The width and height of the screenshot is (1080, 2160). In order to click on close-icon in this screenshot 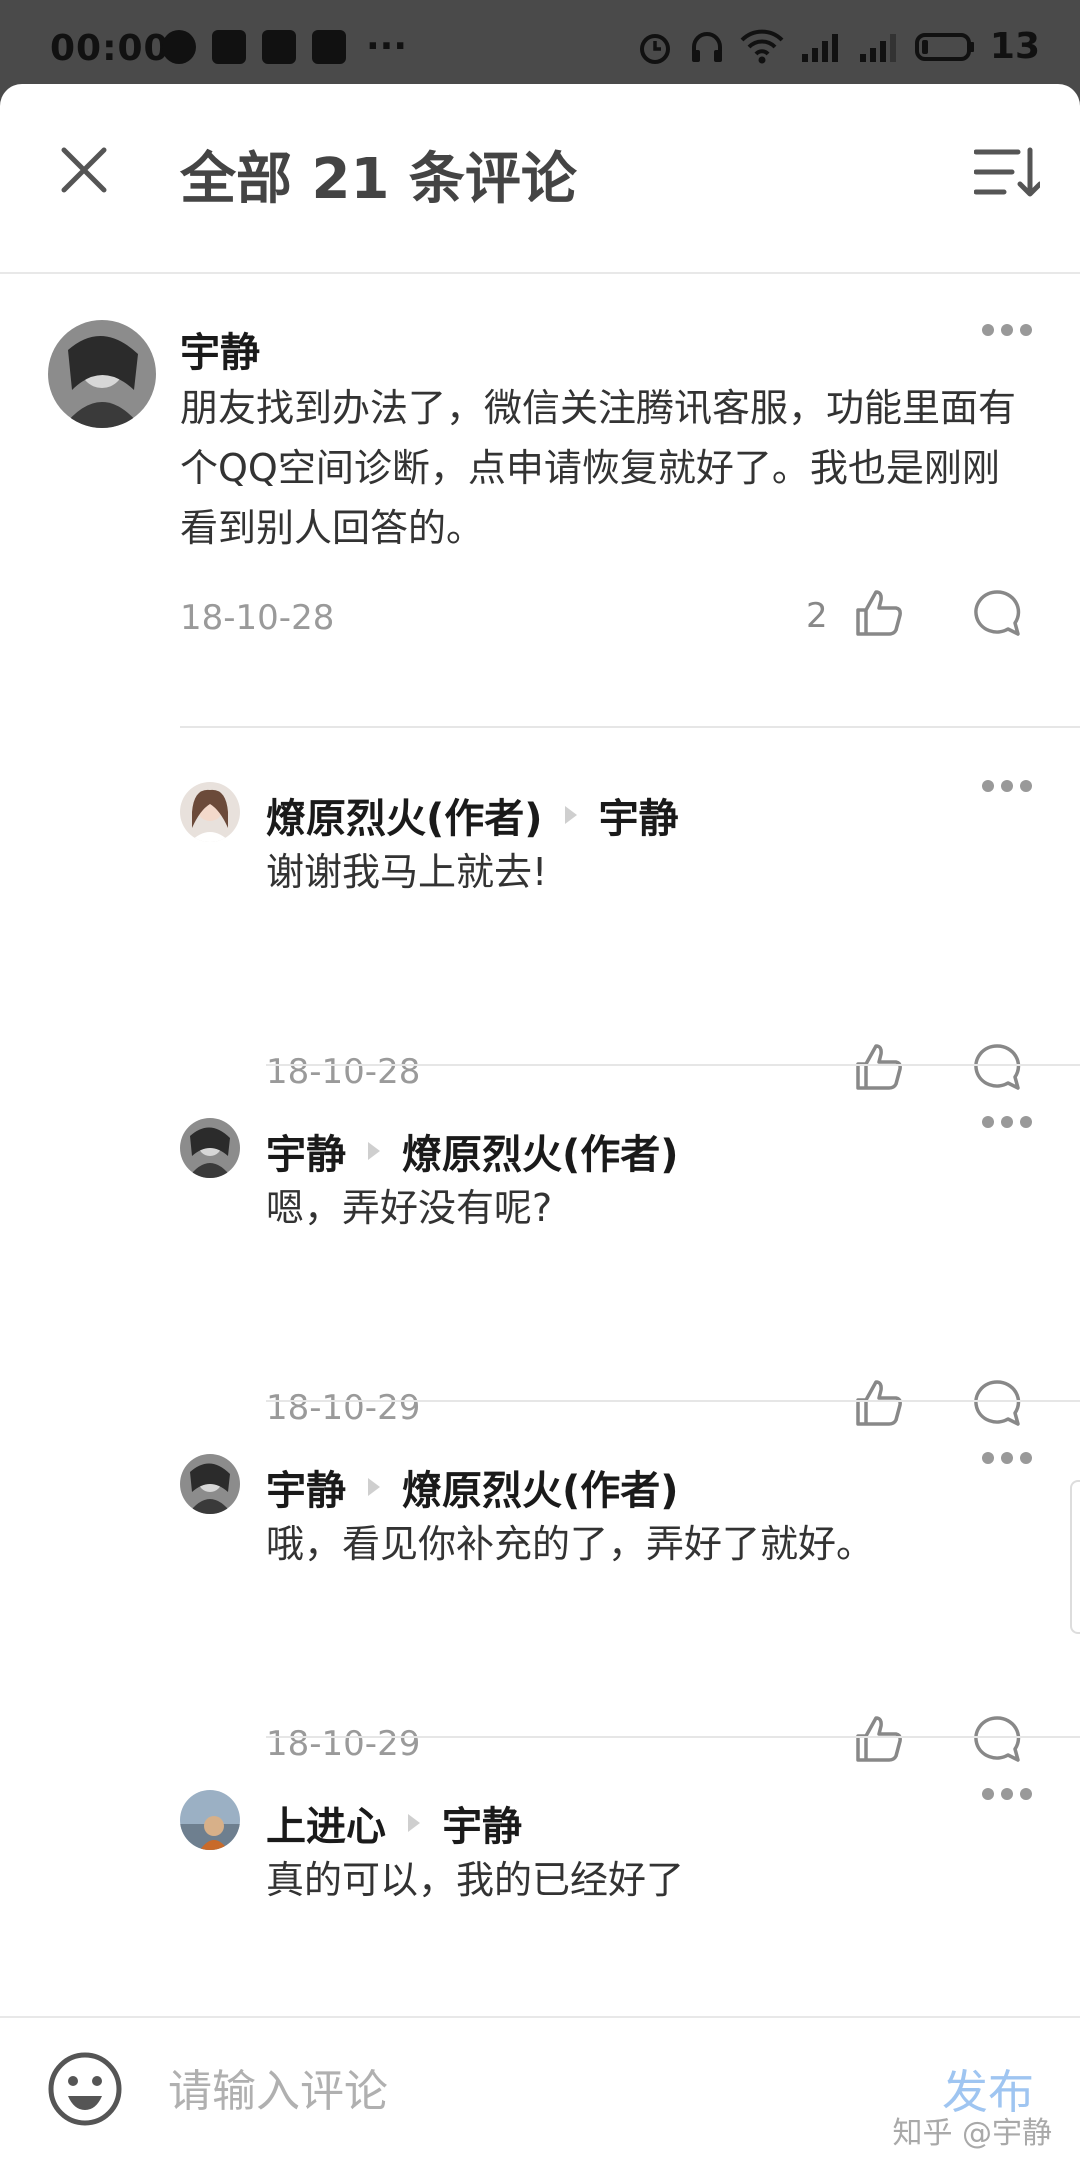, I will do `click(84, 170)`.